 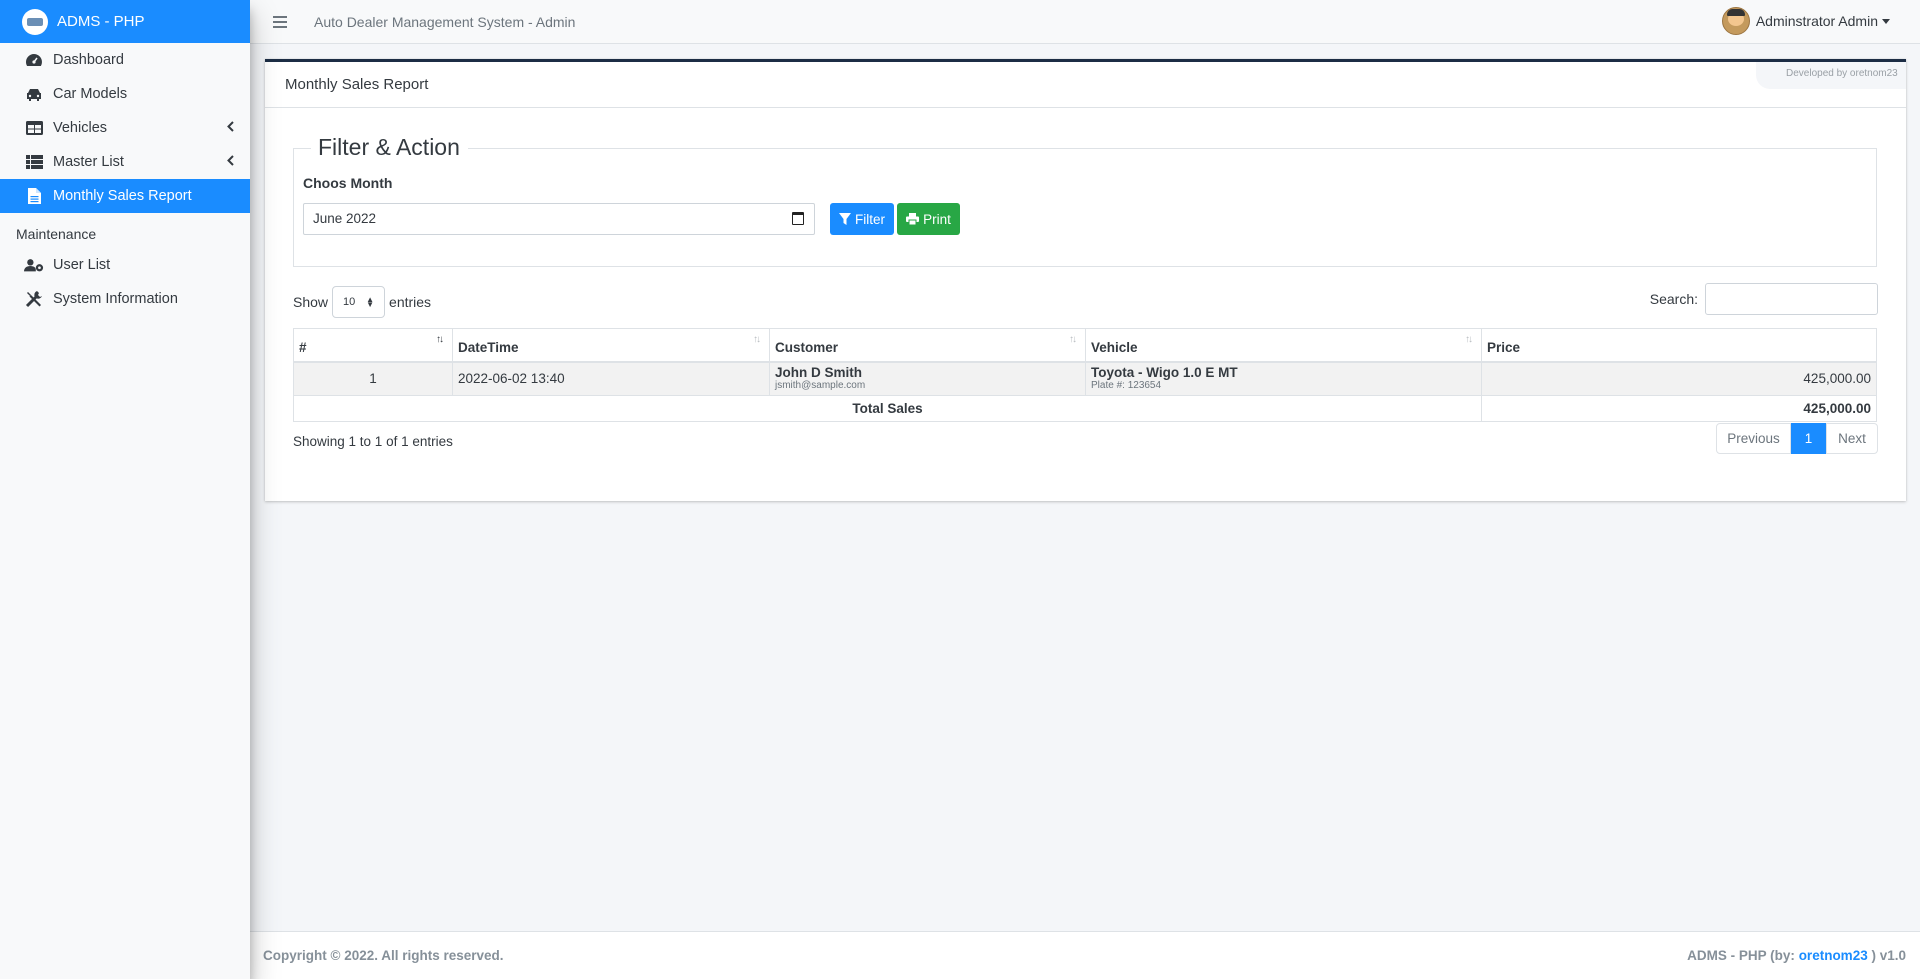 What do you see at coordinates (1831, 75) in the screenshot?
I see `developer-badge: Developed by oretnom23` at bounding box center [1831, 75].